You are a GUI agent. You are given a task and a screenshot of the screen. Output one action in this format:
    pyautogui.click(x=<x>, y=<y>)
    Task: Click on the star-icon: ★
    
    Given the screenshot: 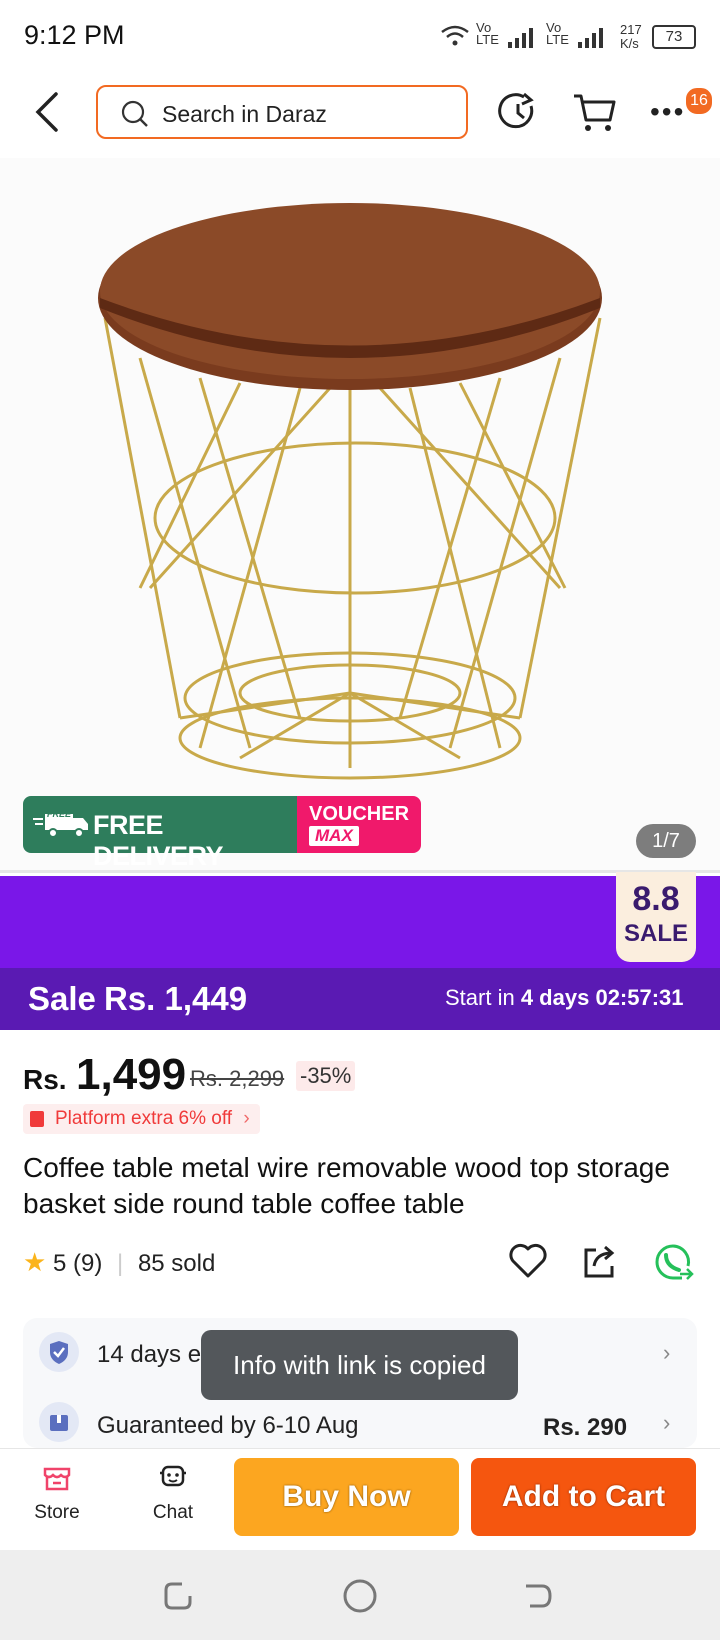 What is the action you would take?
    pyautogui.click(x=35, y=1262)
    